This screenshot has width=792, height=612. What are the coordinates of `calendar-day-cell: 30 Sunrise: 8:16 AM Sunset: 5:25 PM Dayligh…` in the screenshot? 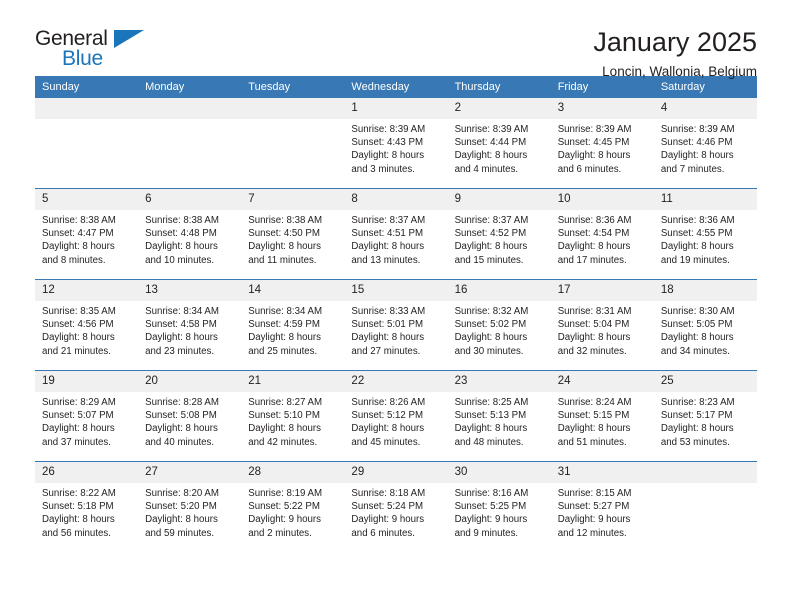 It's located at (499, 506).